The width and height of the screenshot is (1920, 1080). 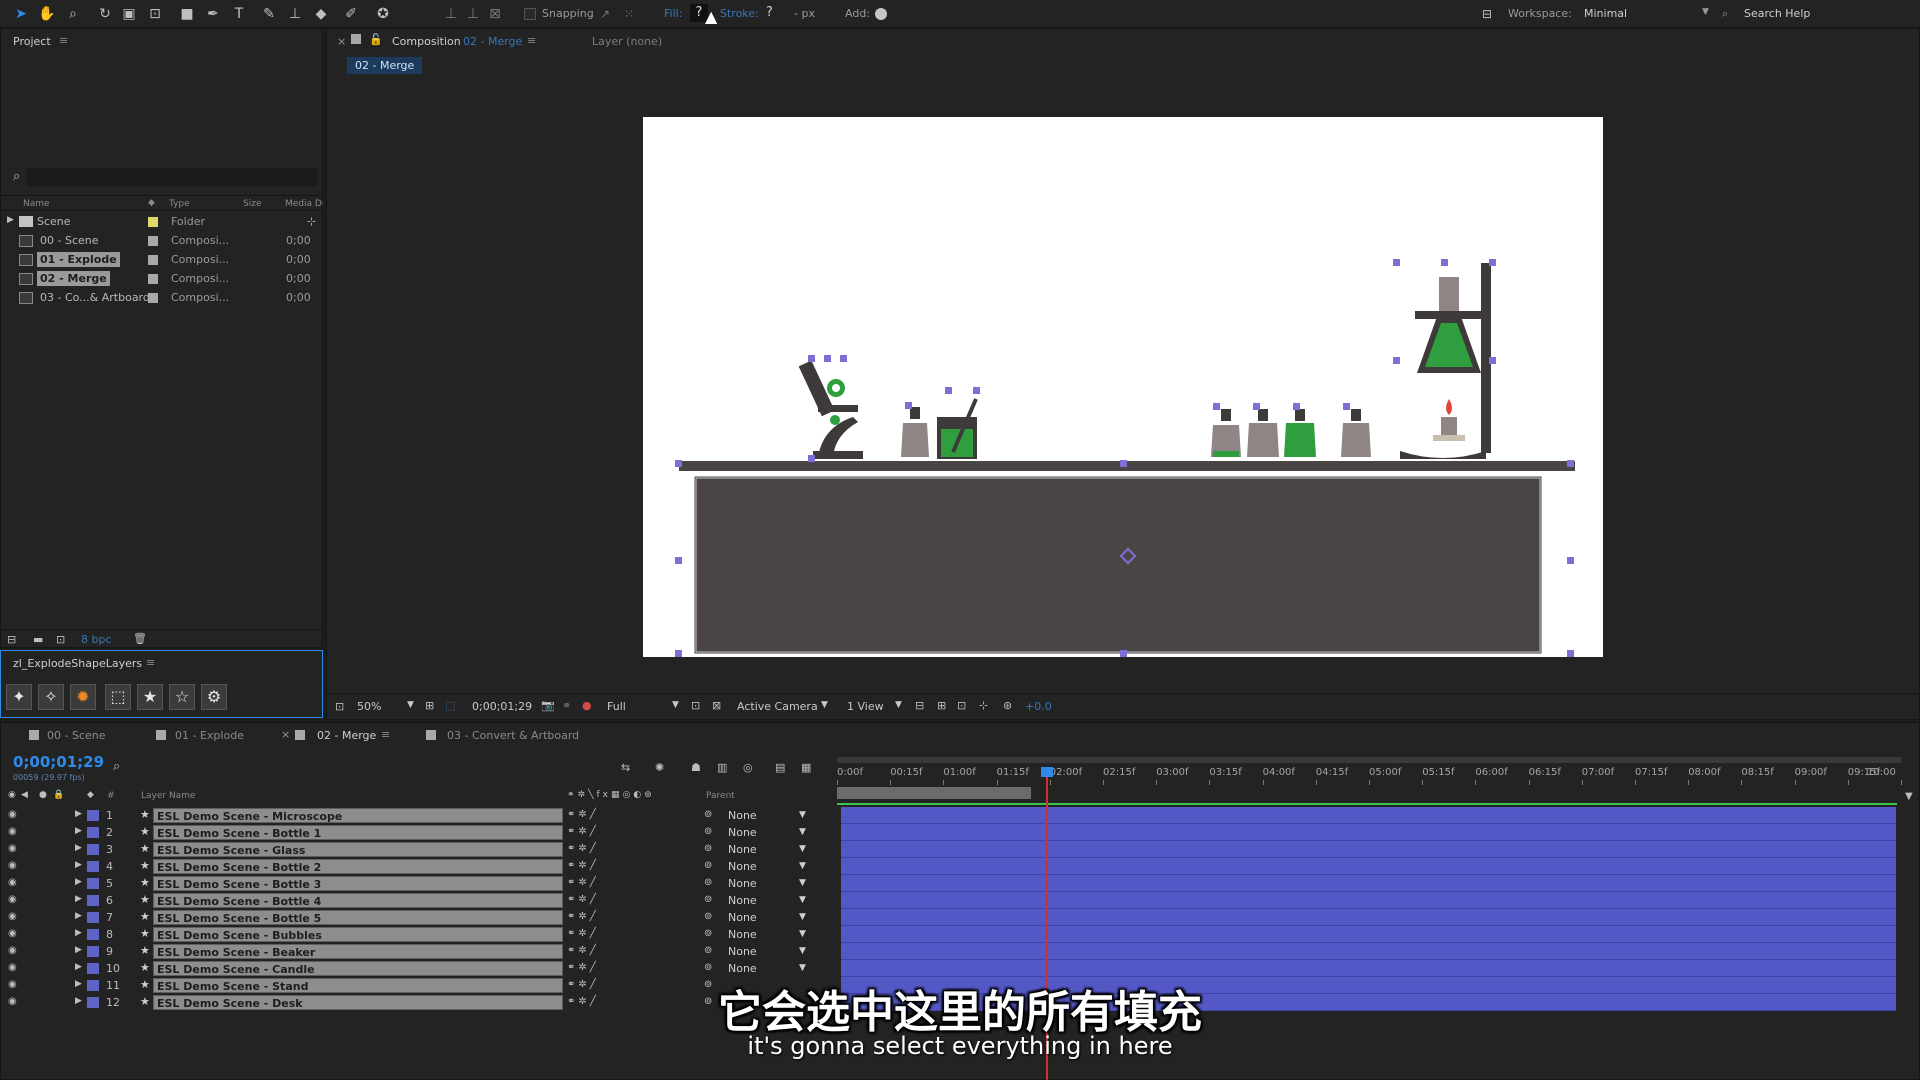 What do you see at coordinates (12, 795) in the screenshot?
I see `video-icon: ◉` at bounding box center [12, 795].